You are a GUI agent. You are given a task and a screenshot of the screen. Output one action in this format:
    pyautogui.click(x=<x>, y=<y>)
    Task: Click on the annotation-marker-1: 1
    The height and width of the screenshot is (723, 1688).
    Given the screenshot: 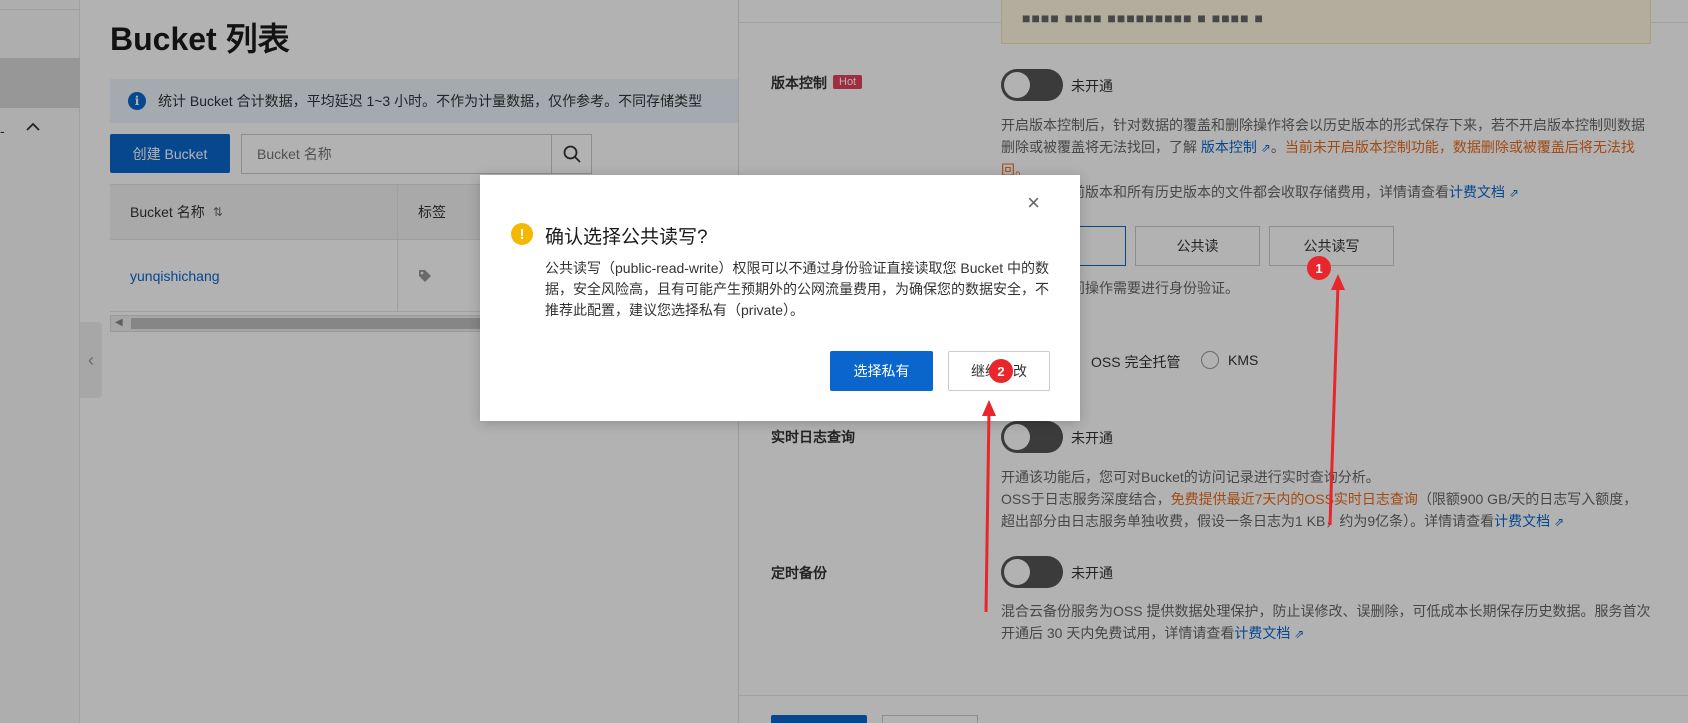 What is the action you would take?
    pyautogui.click(x=1319, y=268)
    